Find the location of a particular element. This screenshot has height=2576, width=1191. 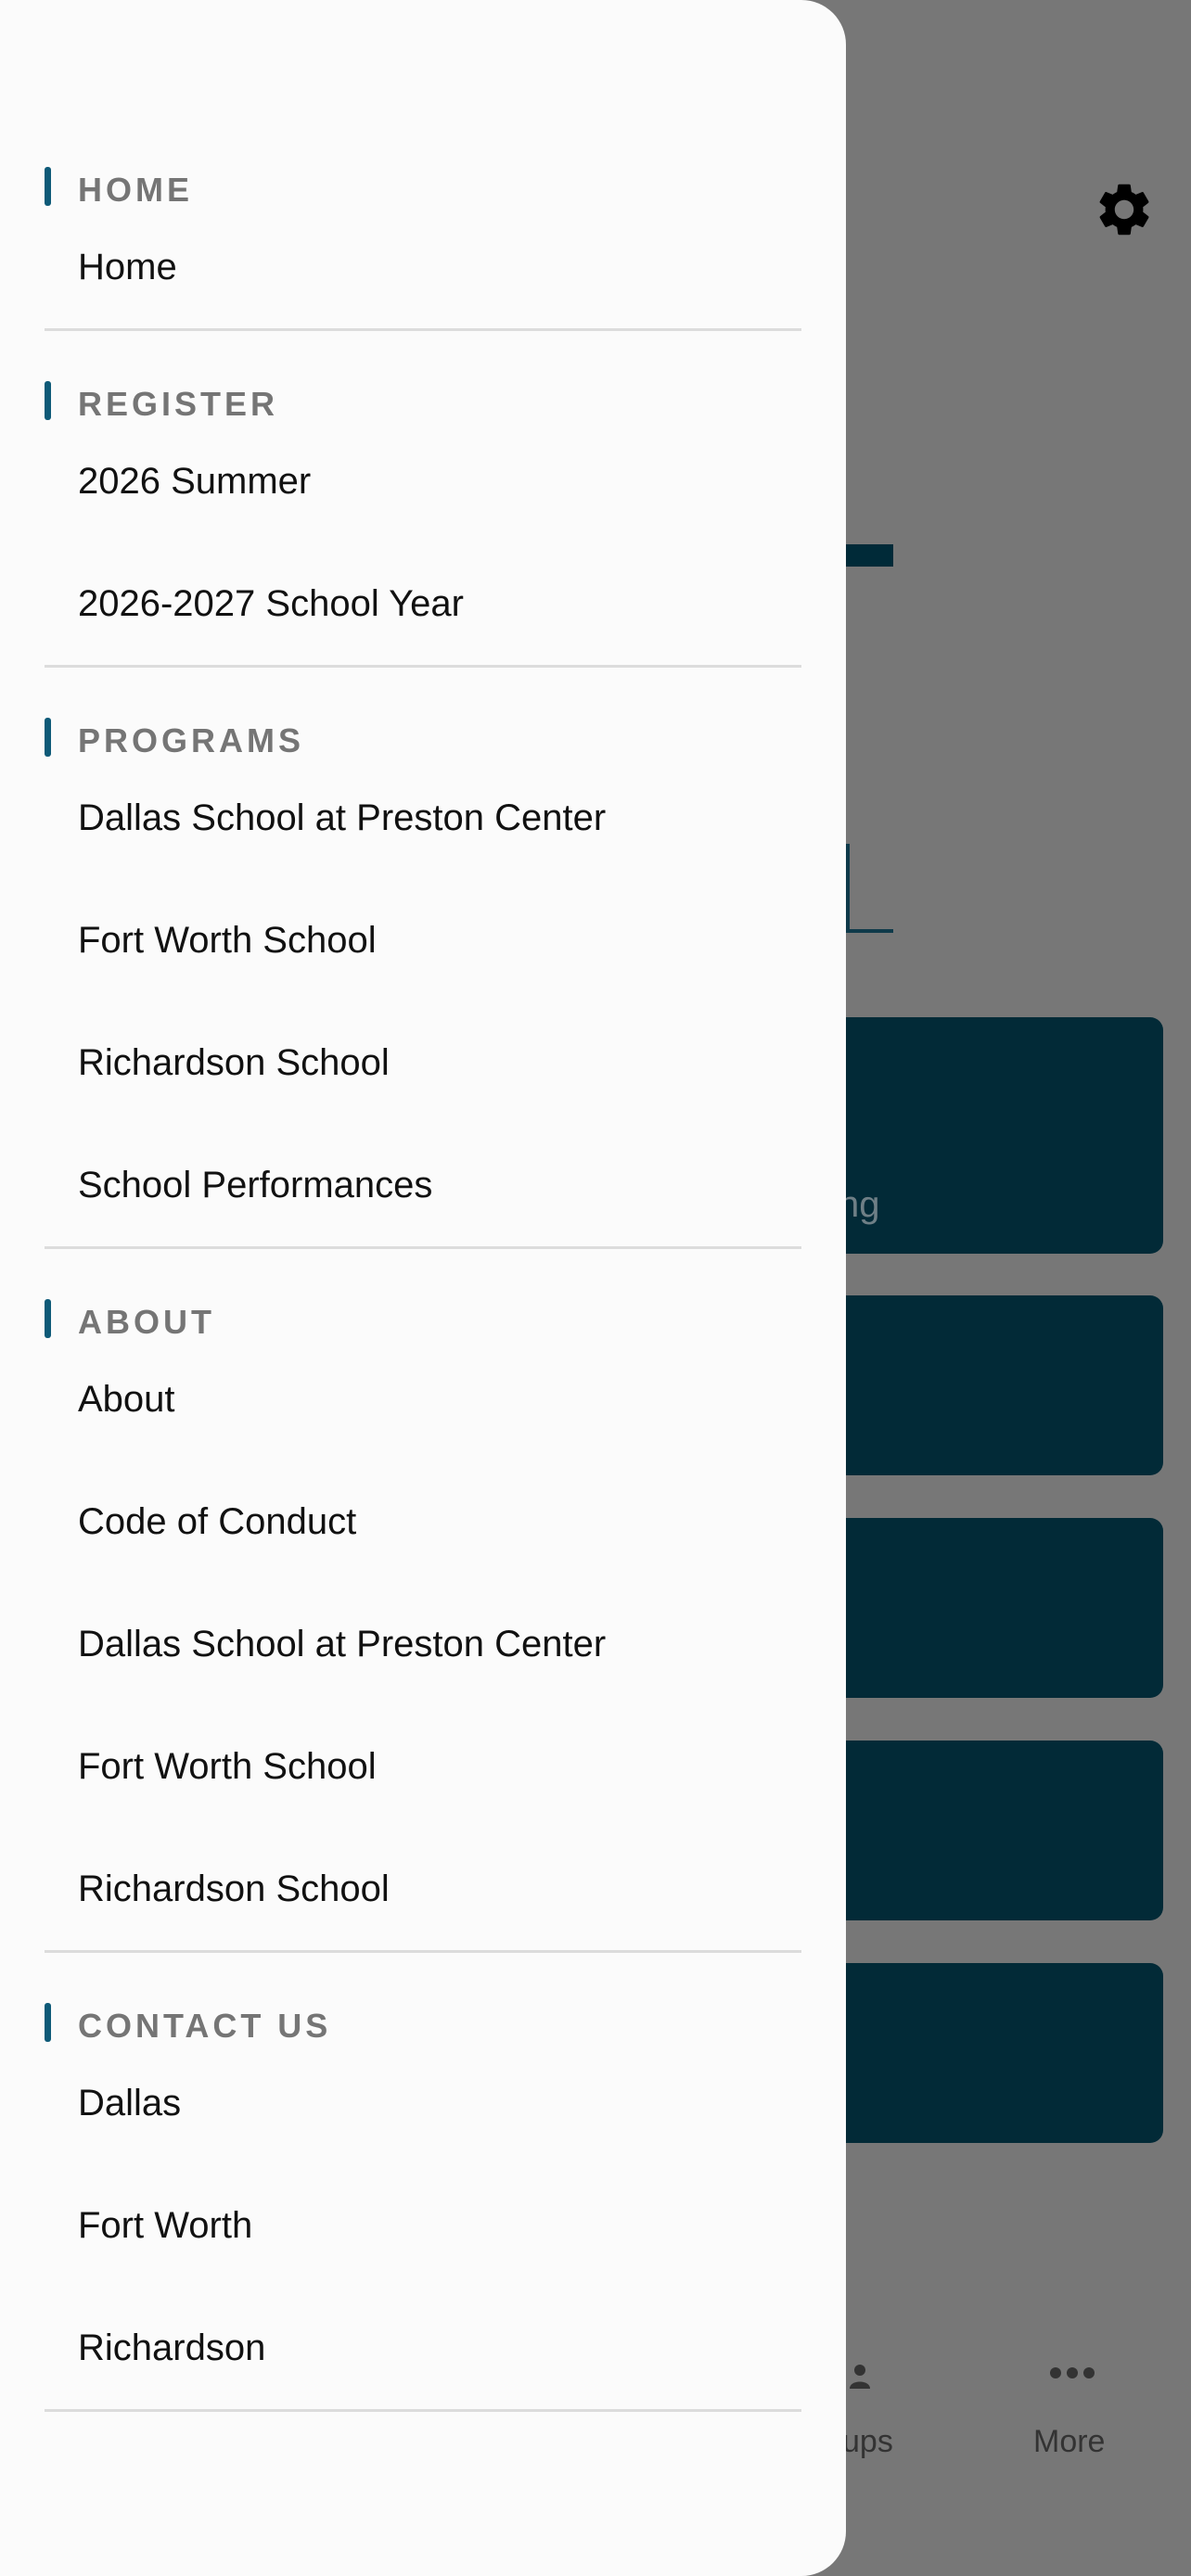

tab-groups-label: ups is located at coordinates (868, 2442).